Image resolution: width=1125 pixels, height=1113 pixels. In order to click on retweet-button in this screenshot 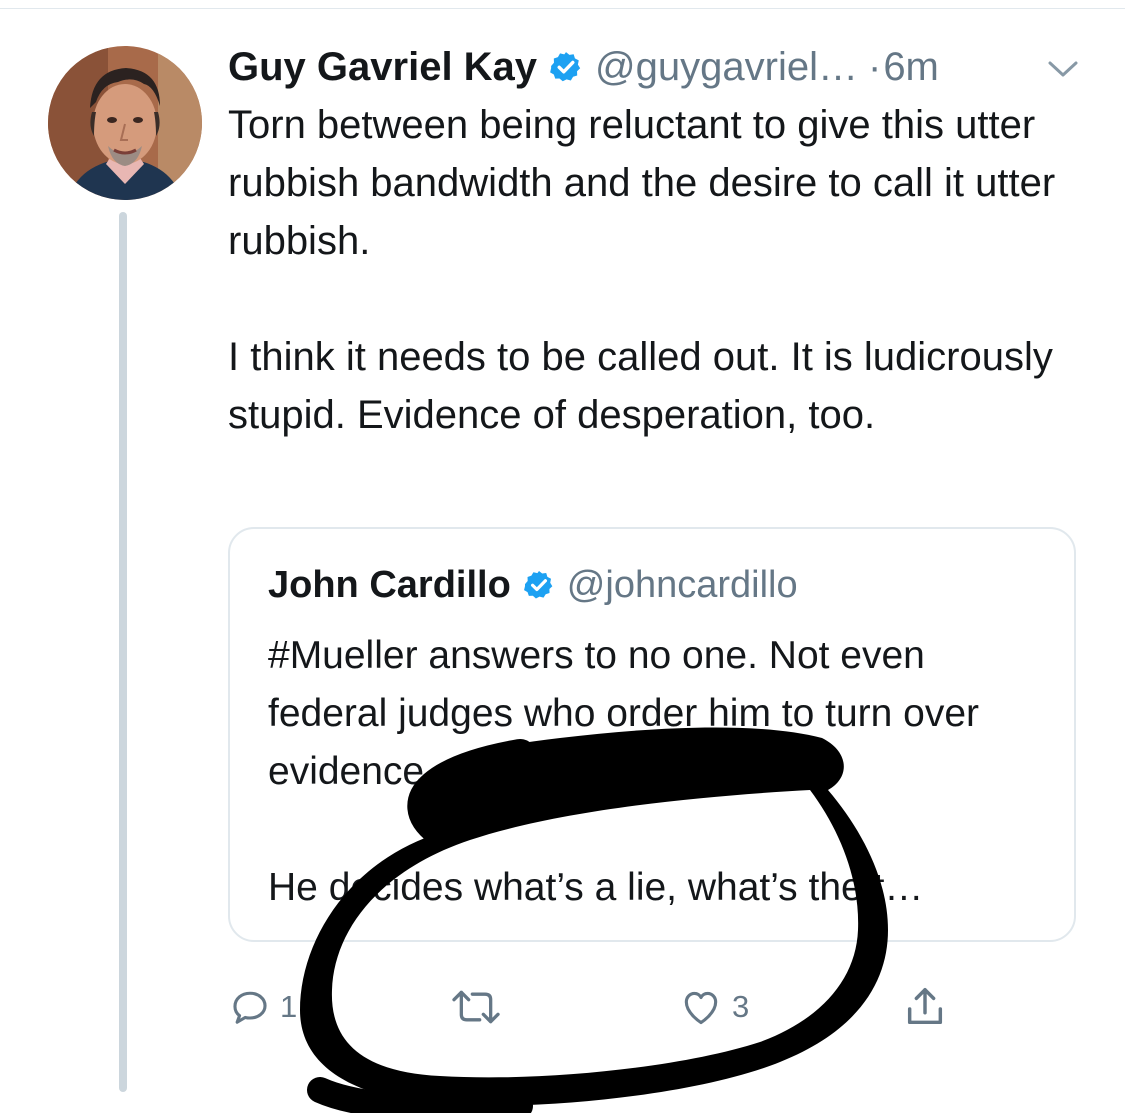, I will do `click(476, 1007)`.